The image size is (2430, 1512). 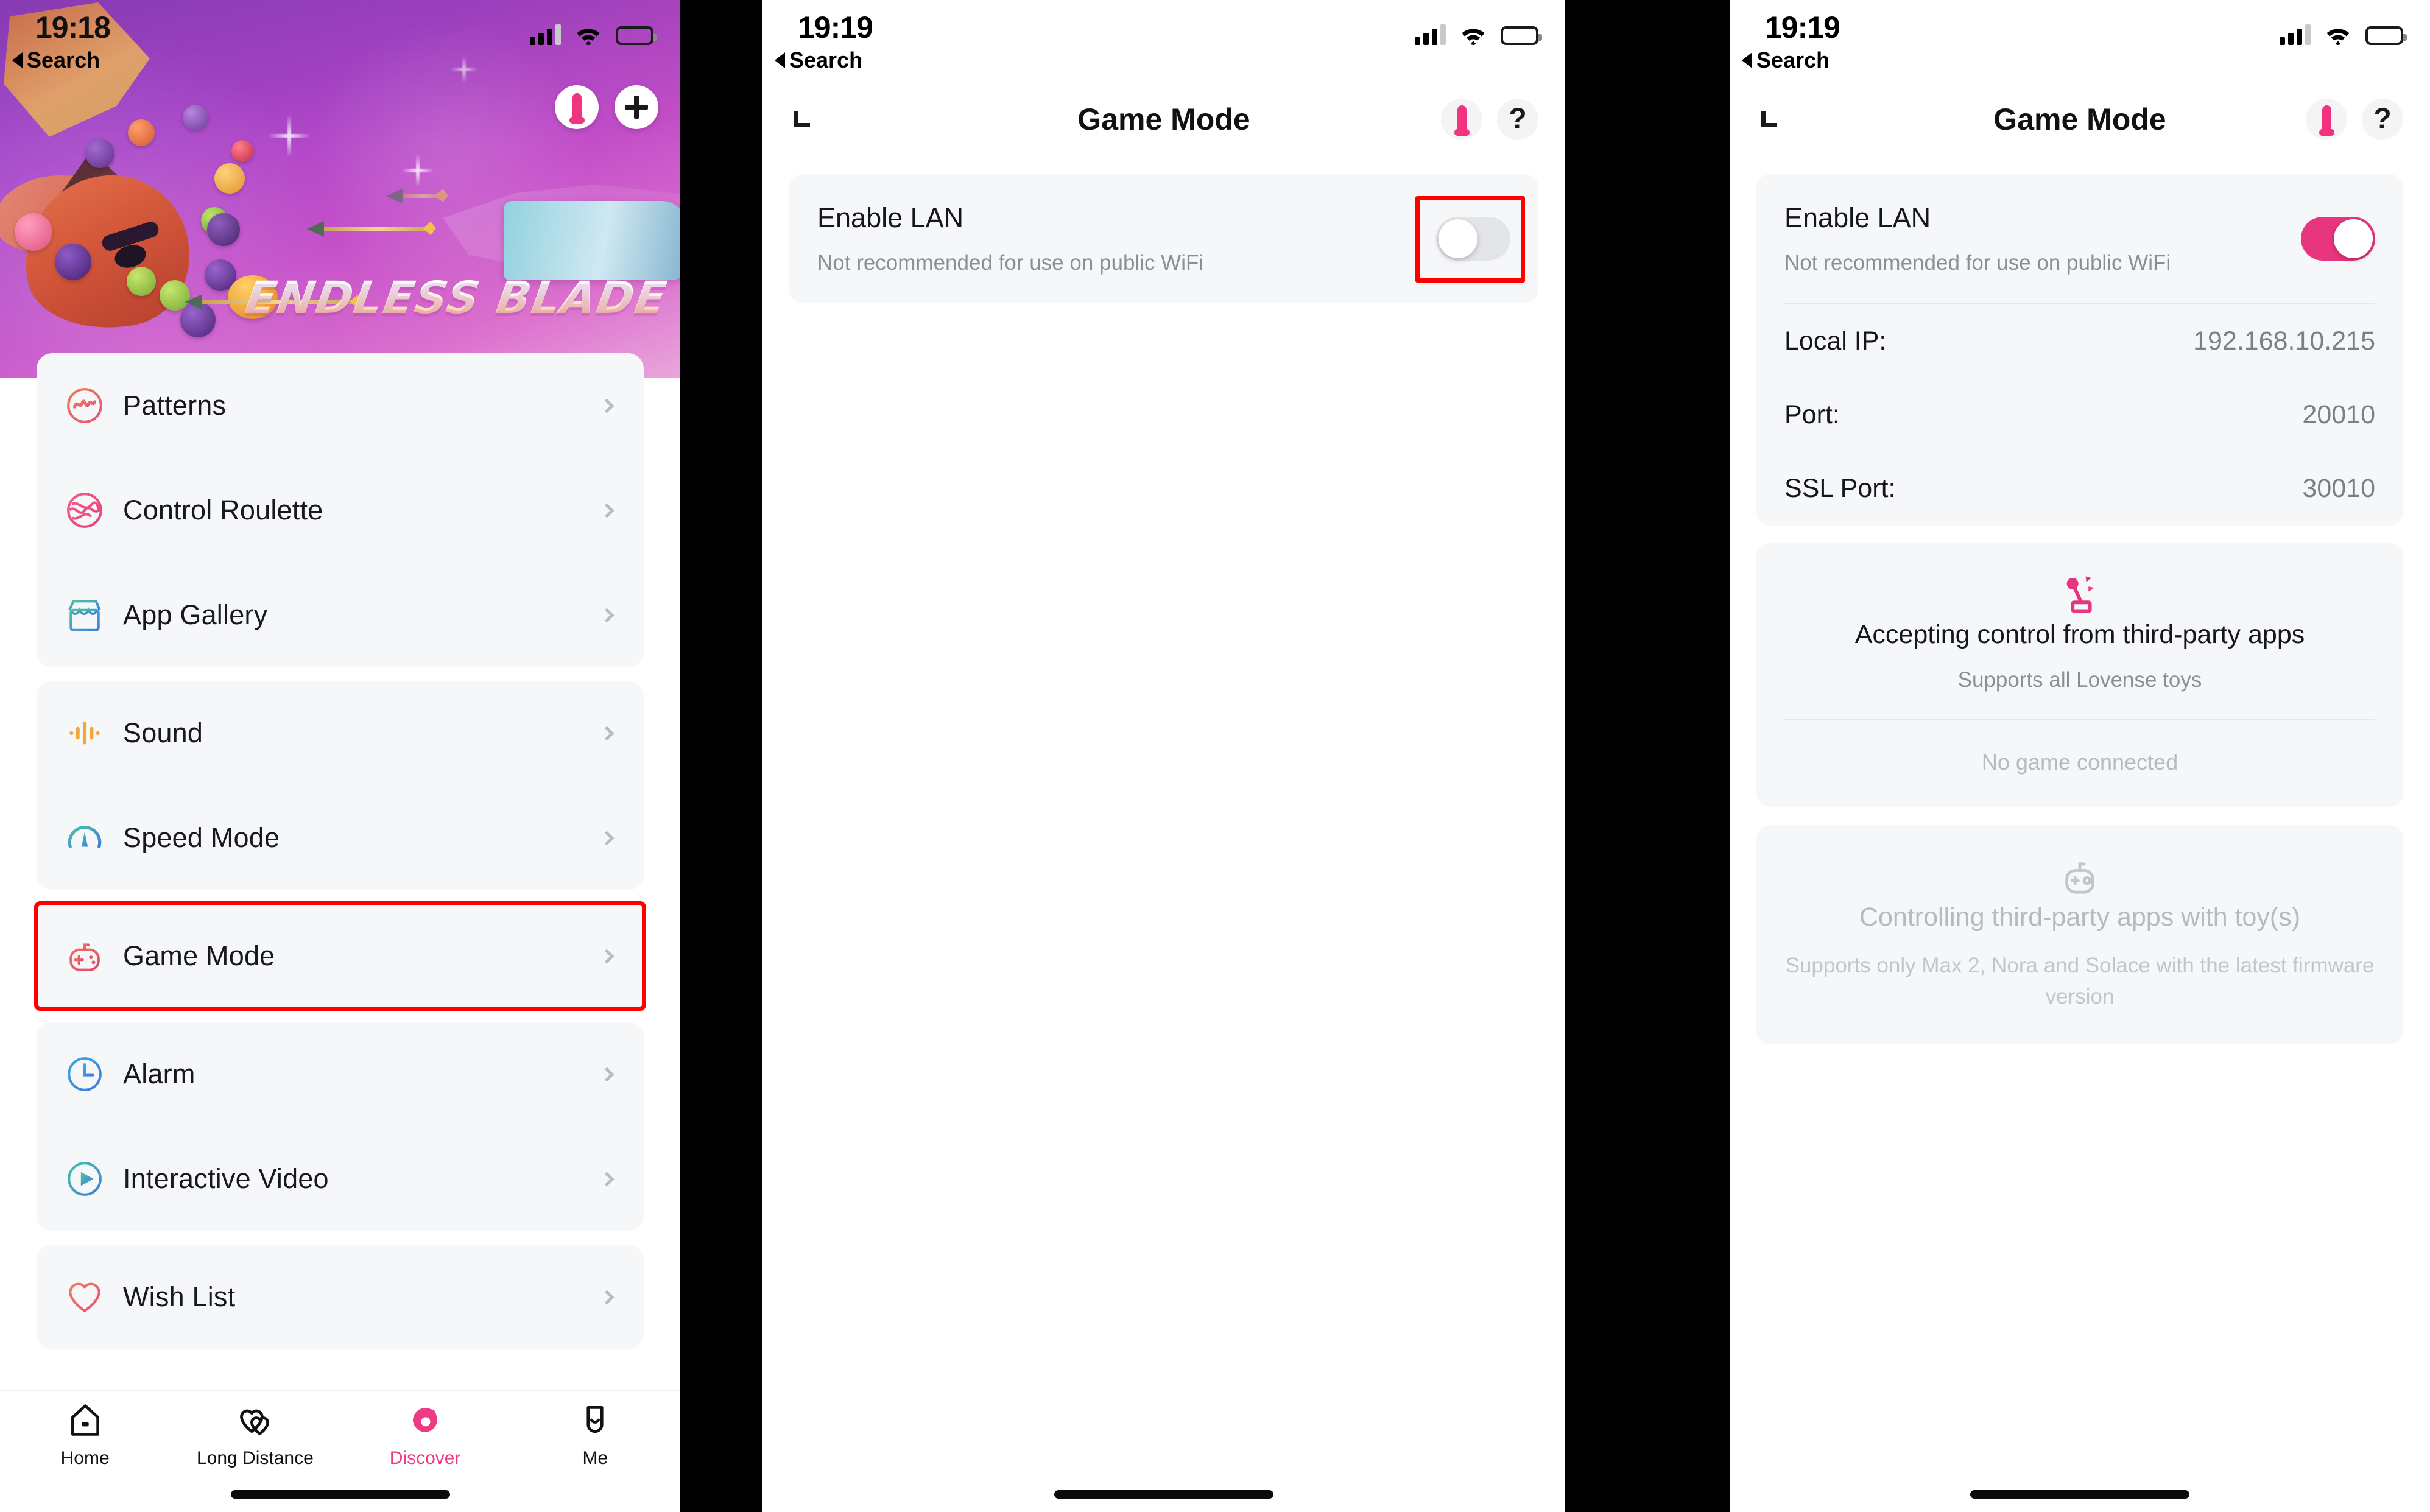 What do you see at coordinates (2079, 341) in the screenshot?
I see `network-row-local-ip: Local IP: 192.168.10.215` at bounding box center [2079, 341].